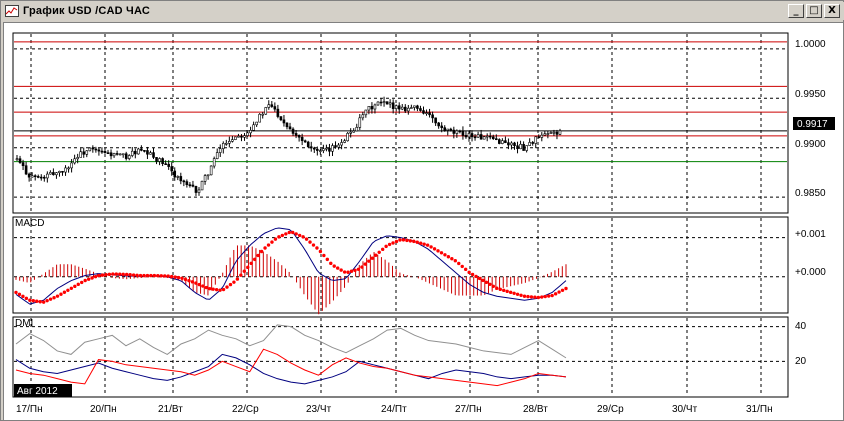 The width and height of the screenshot is (844, 421). Describe the element at coordinates (423, 11) in the screenshot. I see `title-bar: График USD /CAD ЧАС _ □ X` at that location.